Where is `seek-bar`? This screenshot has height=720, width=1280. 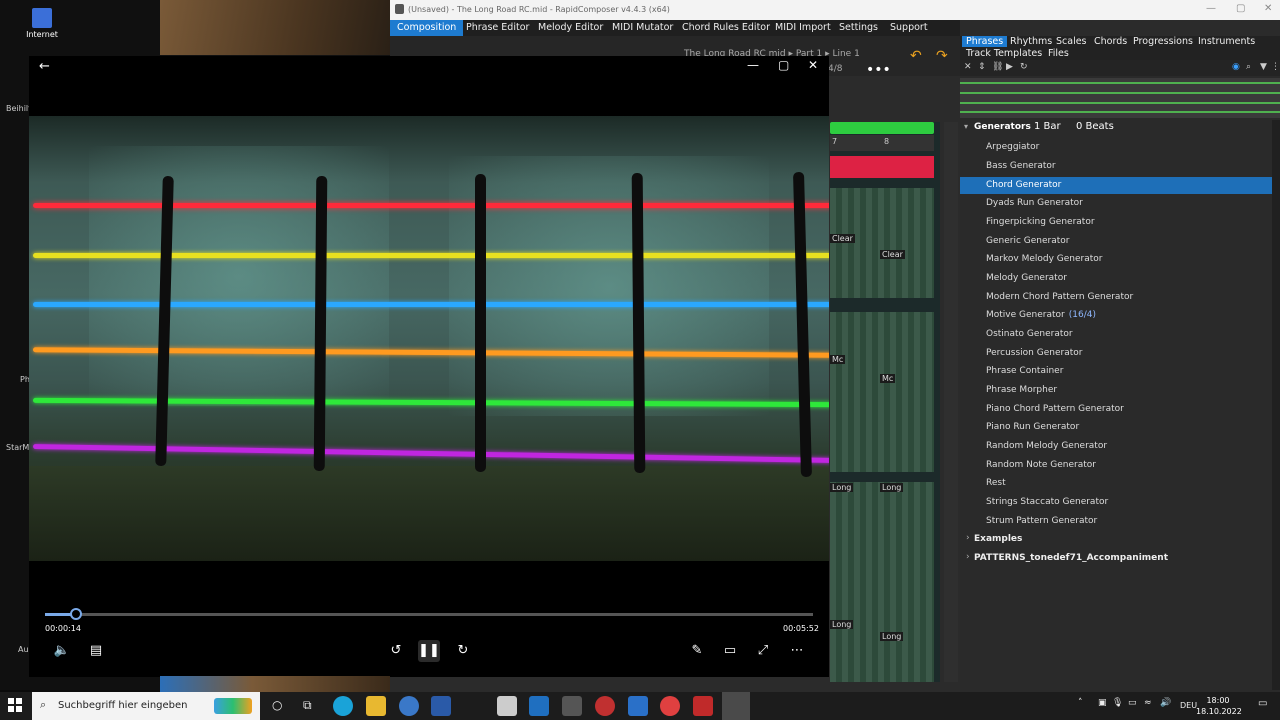
seek-bar is located at coordinates (429, 614).